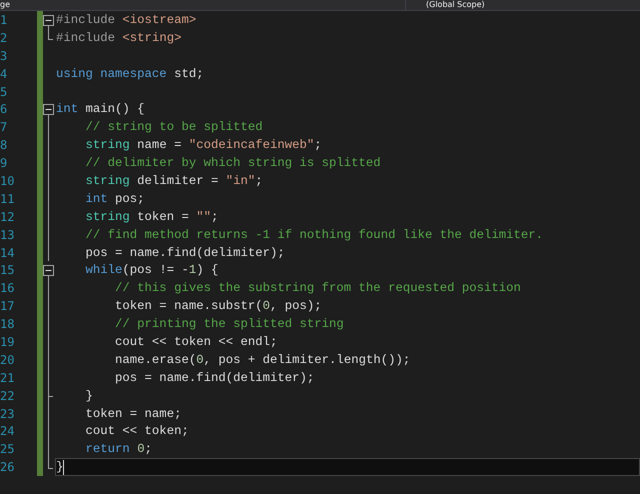 This screenshot has width=640, height=494. Describe the element at coordinates (445, 5) in the screenshot. I see `scope-dropdown-text: (Global Scope)` at that location.